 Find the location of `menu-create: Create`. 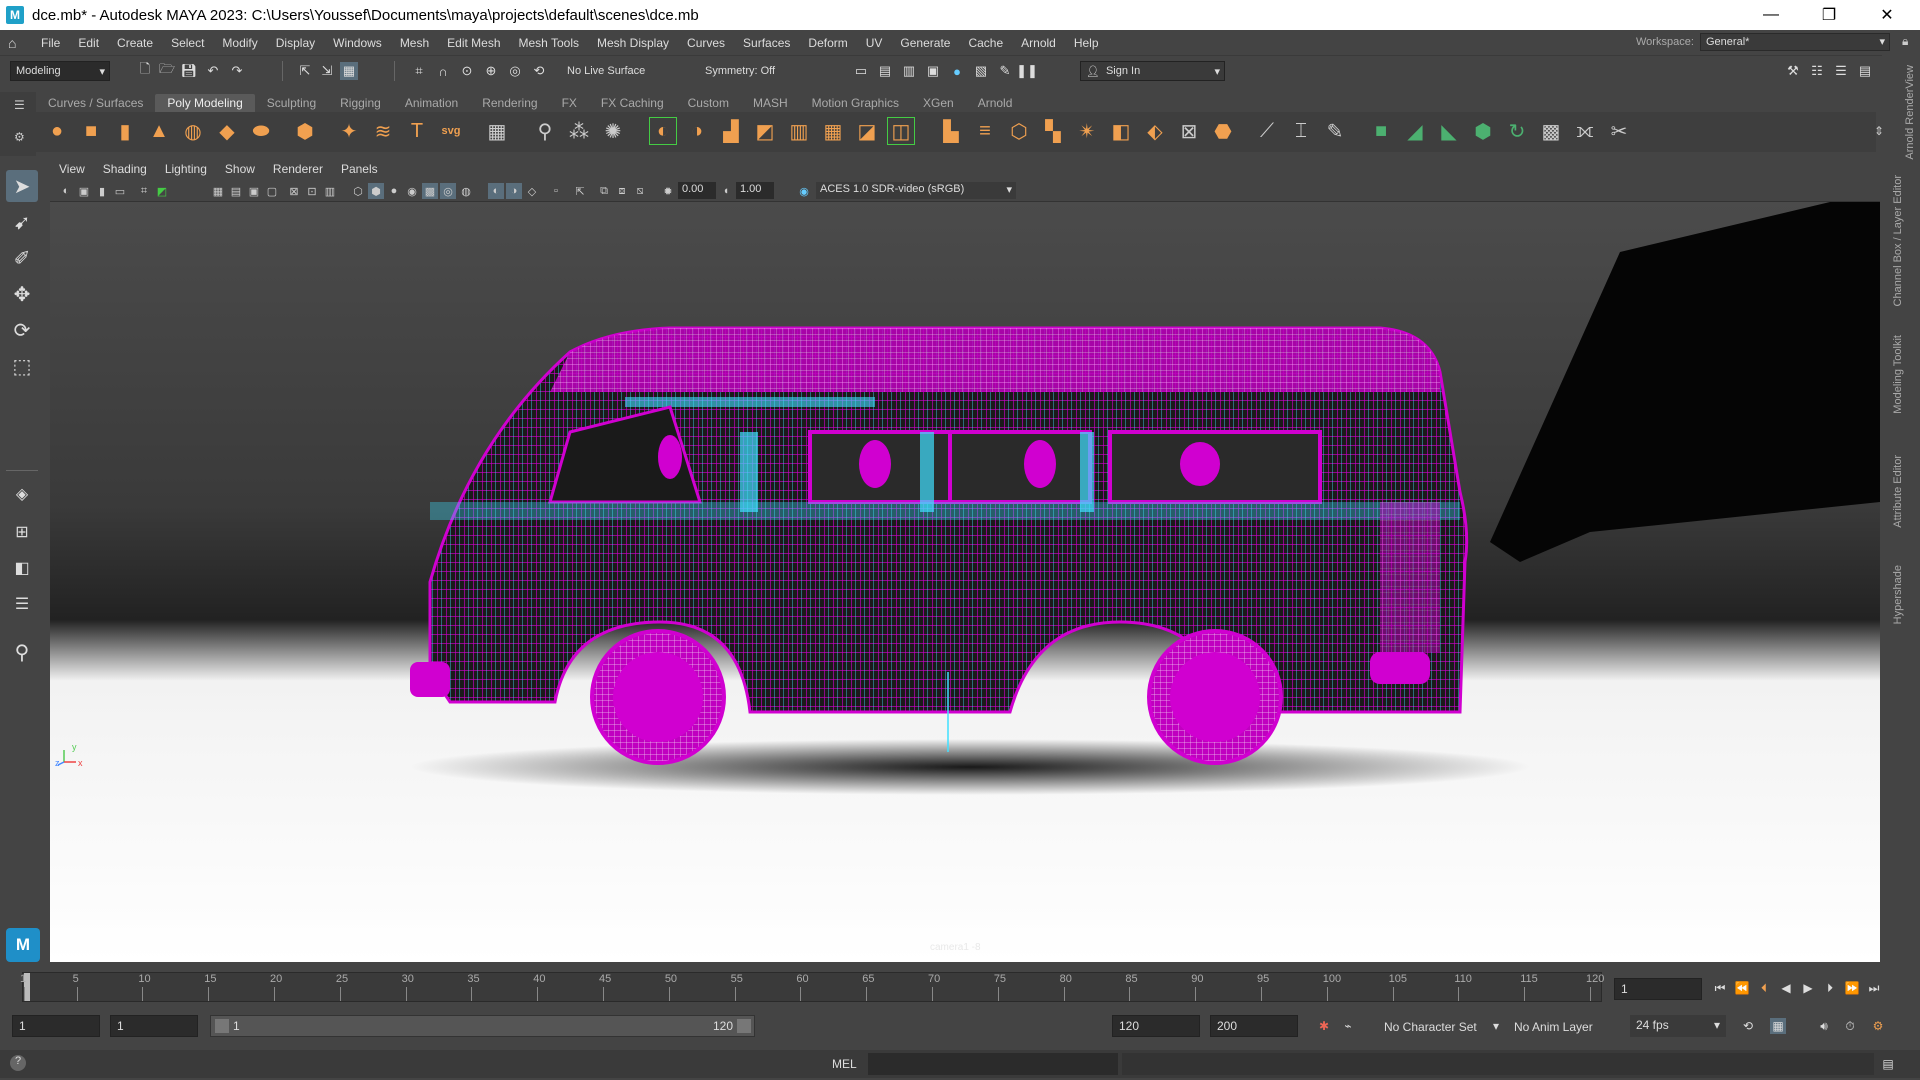

menu-create: Create is located at coordinates (135, 43).